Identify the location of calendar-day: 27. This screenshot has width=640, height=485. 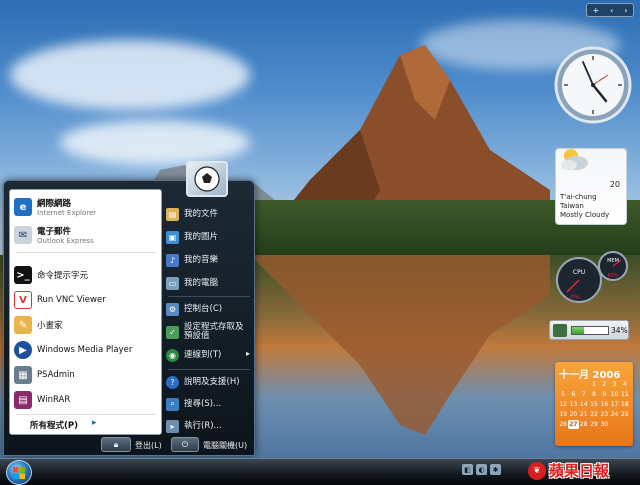
(573, 424).